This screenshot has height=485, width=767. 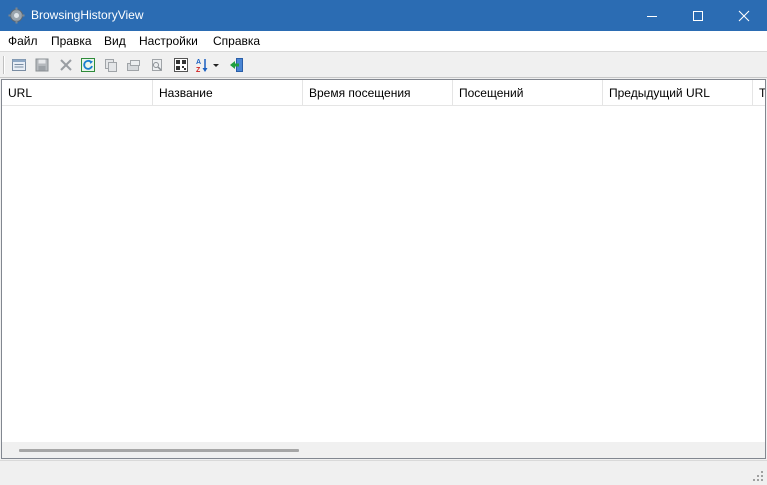 What do you see at coordinates (168, 41) in the screenshot?
I see `menu-options: Настройки` at bounding box center [168, 41].